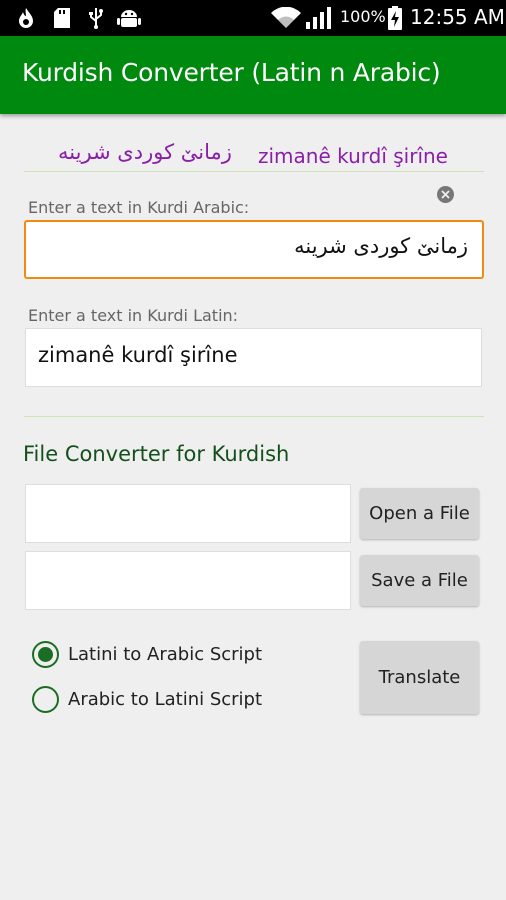 Image resolution: width=506 pixels, height=900 pixels. Describe the element at coordinates (419, 580) in the screenshot. I see `save-file-button: Save a File` at that location.